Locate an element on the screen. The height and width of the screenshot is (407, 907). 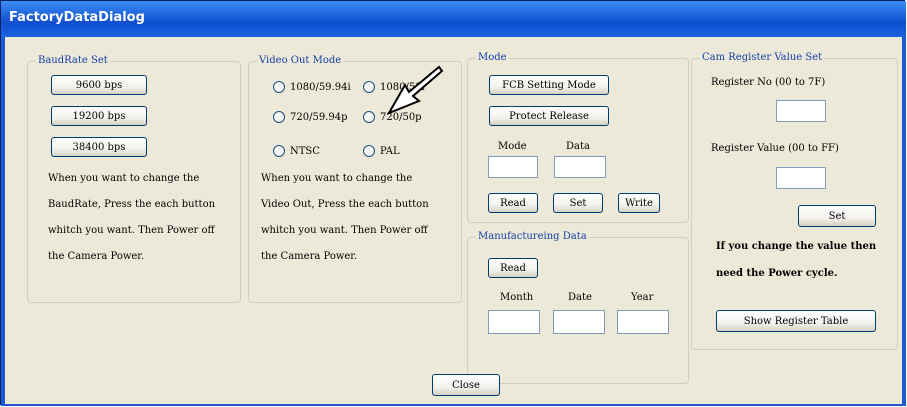
baudrate-help-line1: When you want to change the is located at coordinates (124, 178).